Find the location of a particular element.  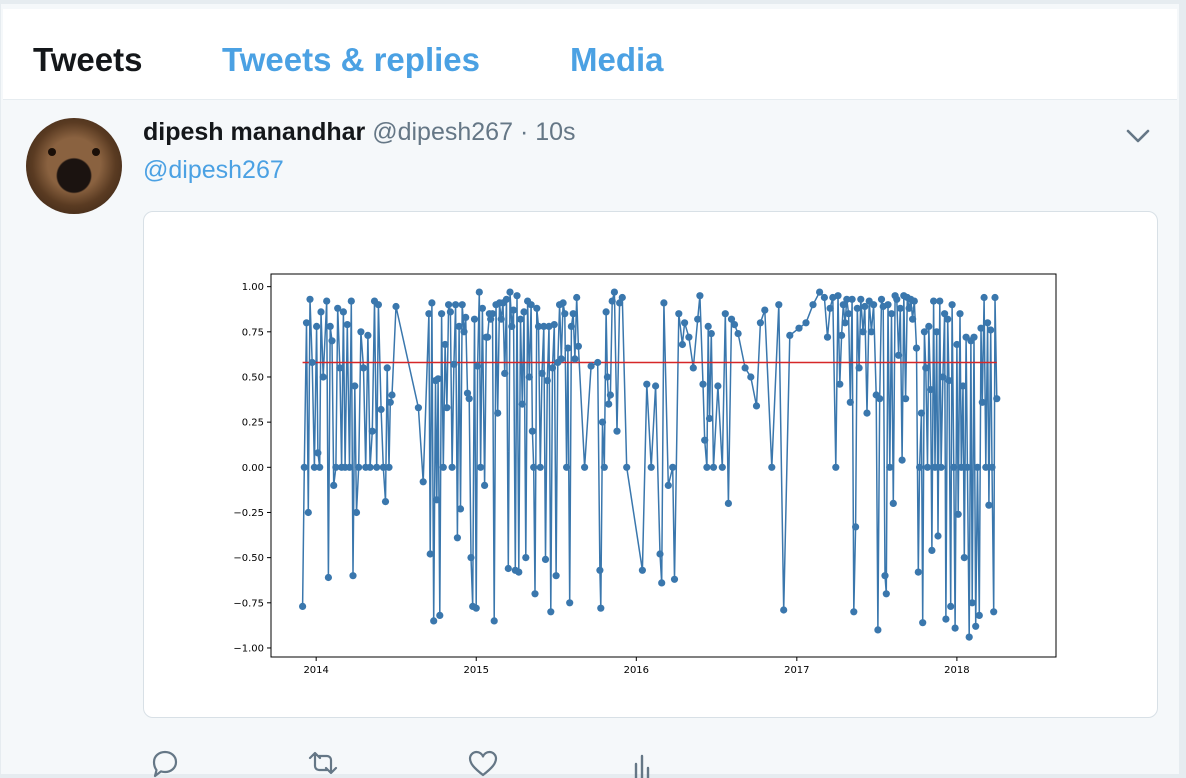

avatar-eye-left is located at coordinates (52, 152).